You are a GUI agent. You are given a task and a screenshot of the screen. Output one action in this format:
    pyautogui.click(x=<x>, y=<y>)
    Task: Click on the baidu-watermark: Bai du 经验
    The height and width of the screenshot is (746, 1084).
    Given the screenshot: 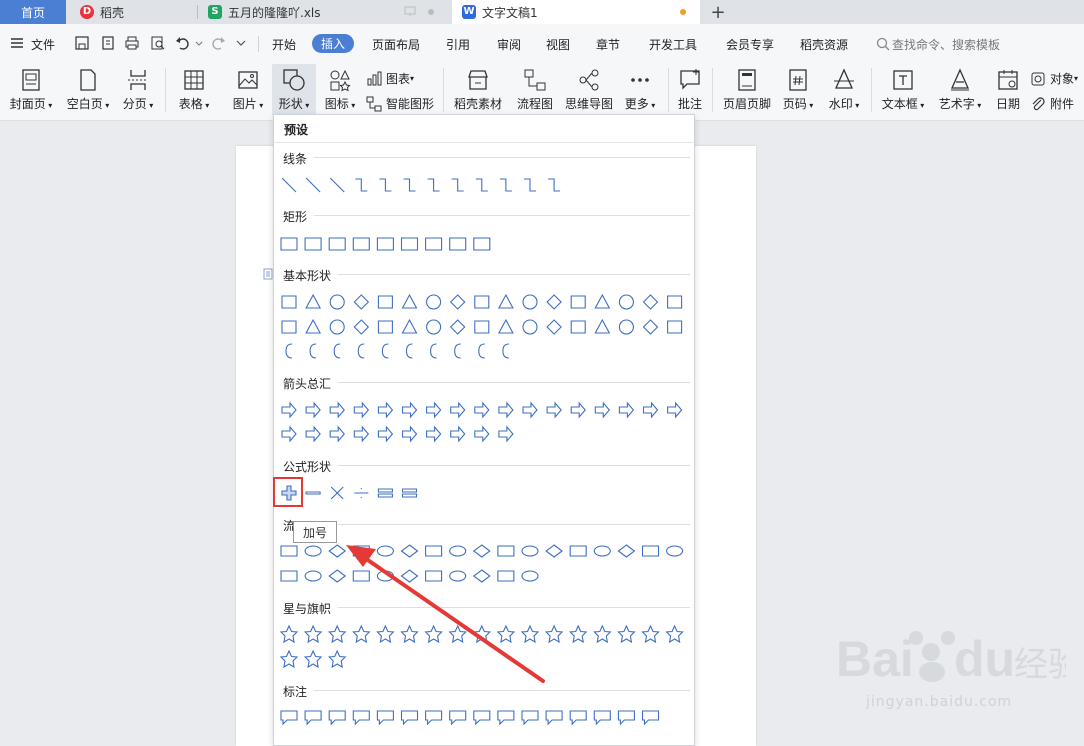 What is the action you would take?
    pyautogui.click(x=959, y=658)
    